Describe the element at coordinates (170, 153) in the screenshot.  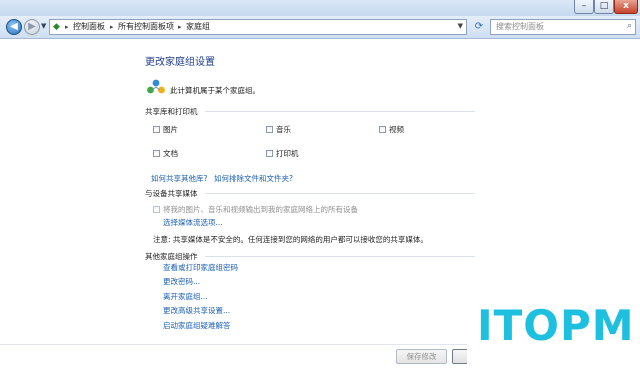
I see `documents-label: 文档` at that location.